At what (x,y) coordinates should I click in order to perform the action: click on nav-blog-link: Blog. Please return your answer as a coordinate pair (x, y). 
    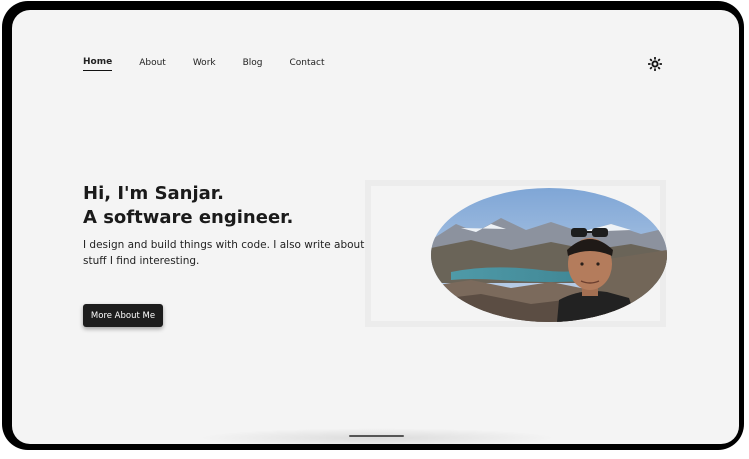
    Looking at the image, I should click on (253, 64).